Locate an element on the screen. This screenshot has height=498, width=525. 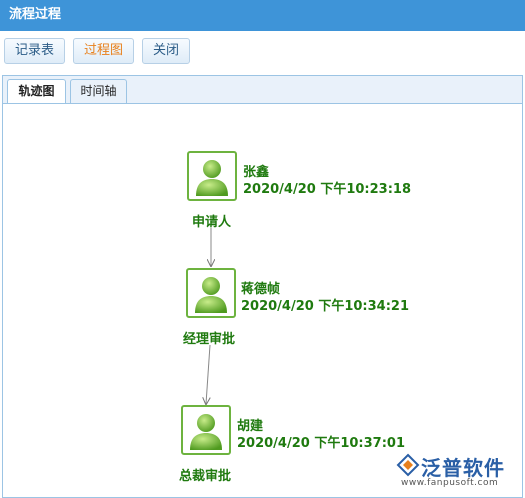
node-timestamp: 2020/4/20 下午10:37:01 is located at coordinates (321, 443).